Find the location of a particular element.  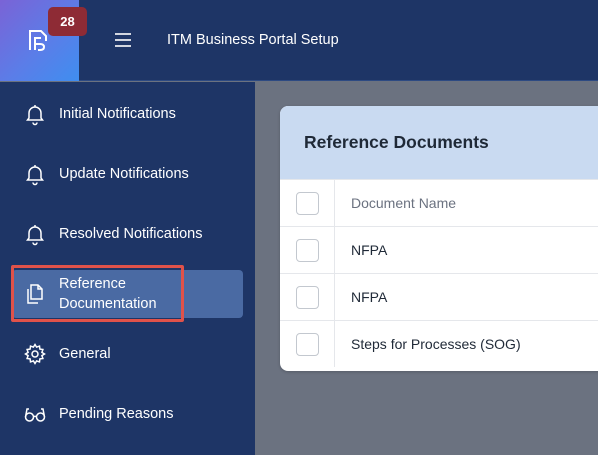

glasses-icon is located at coordinates (35, 415).